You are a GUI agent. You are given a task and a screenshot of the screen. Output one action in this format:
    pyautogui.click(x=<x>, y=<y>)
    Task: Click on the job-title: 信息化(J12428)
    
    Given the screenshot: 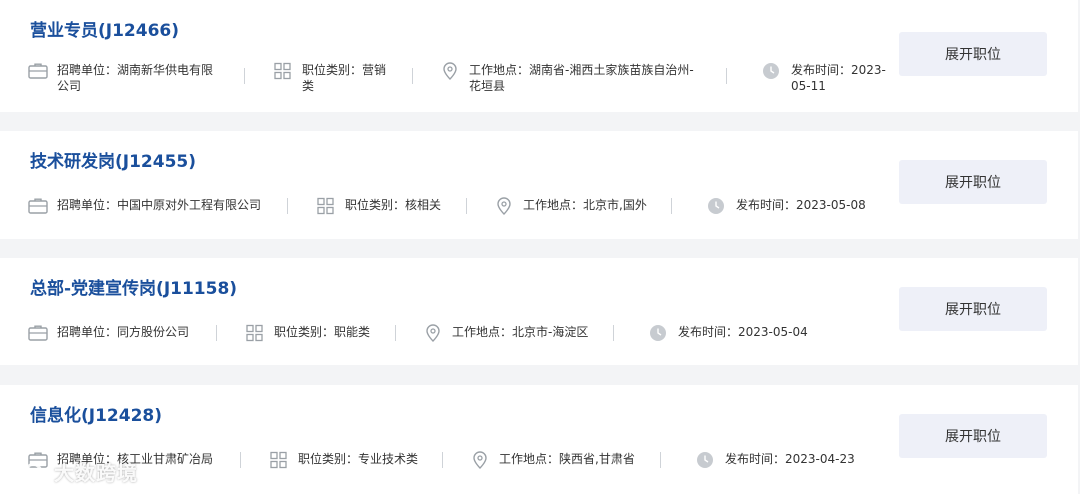 What is the action you would take?
    pyautogui.click(x=96, y=413)
    